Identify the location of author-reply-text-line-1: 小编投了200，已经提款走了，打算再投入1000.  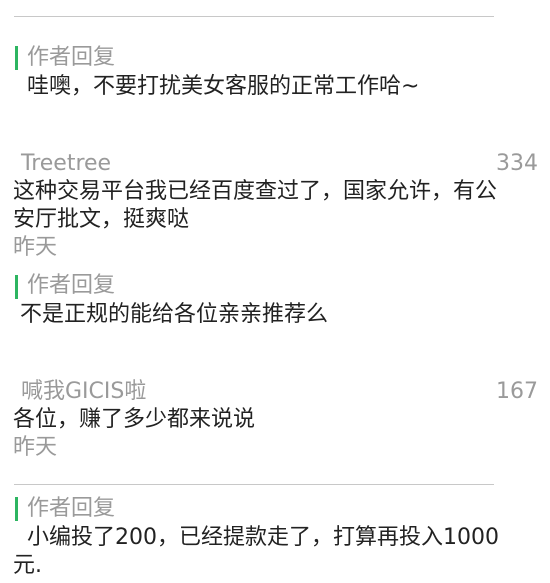
(263, 537).